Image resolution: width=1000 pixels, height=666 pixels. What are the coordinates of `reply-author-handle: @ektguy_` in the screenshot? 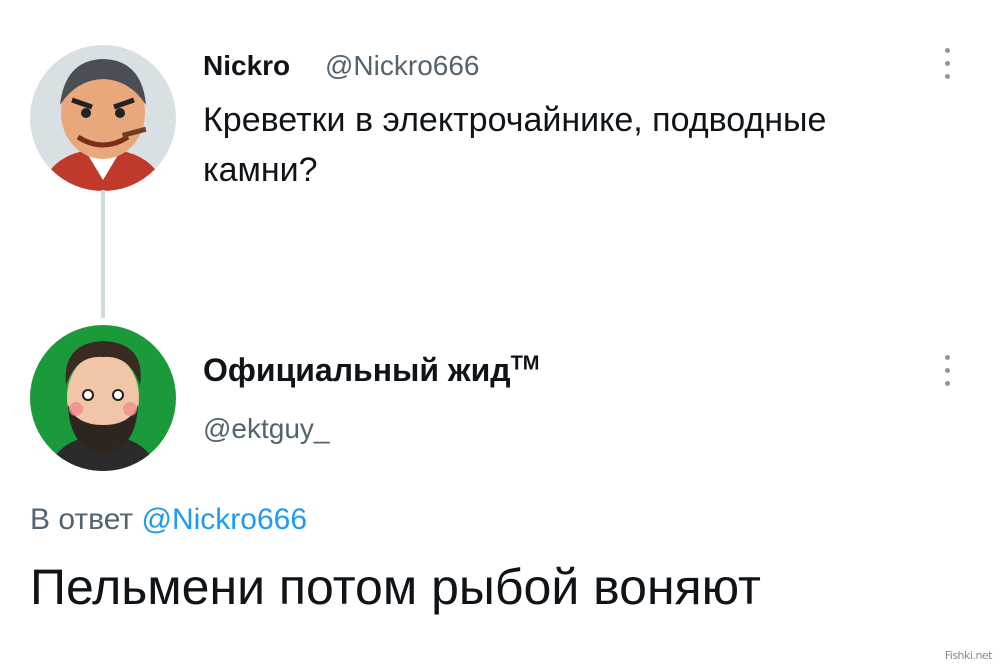 It's located at (266, 429).